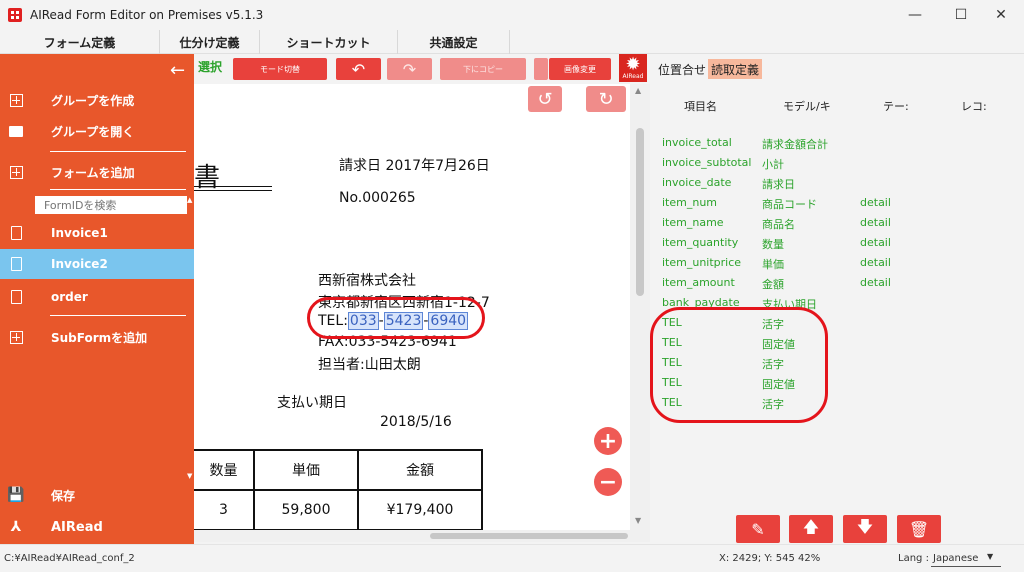  What do you see at coordinates (93, 100) in the screenshot?
I see `create-group-label: グループを作成` at bounding box center [93, 100].